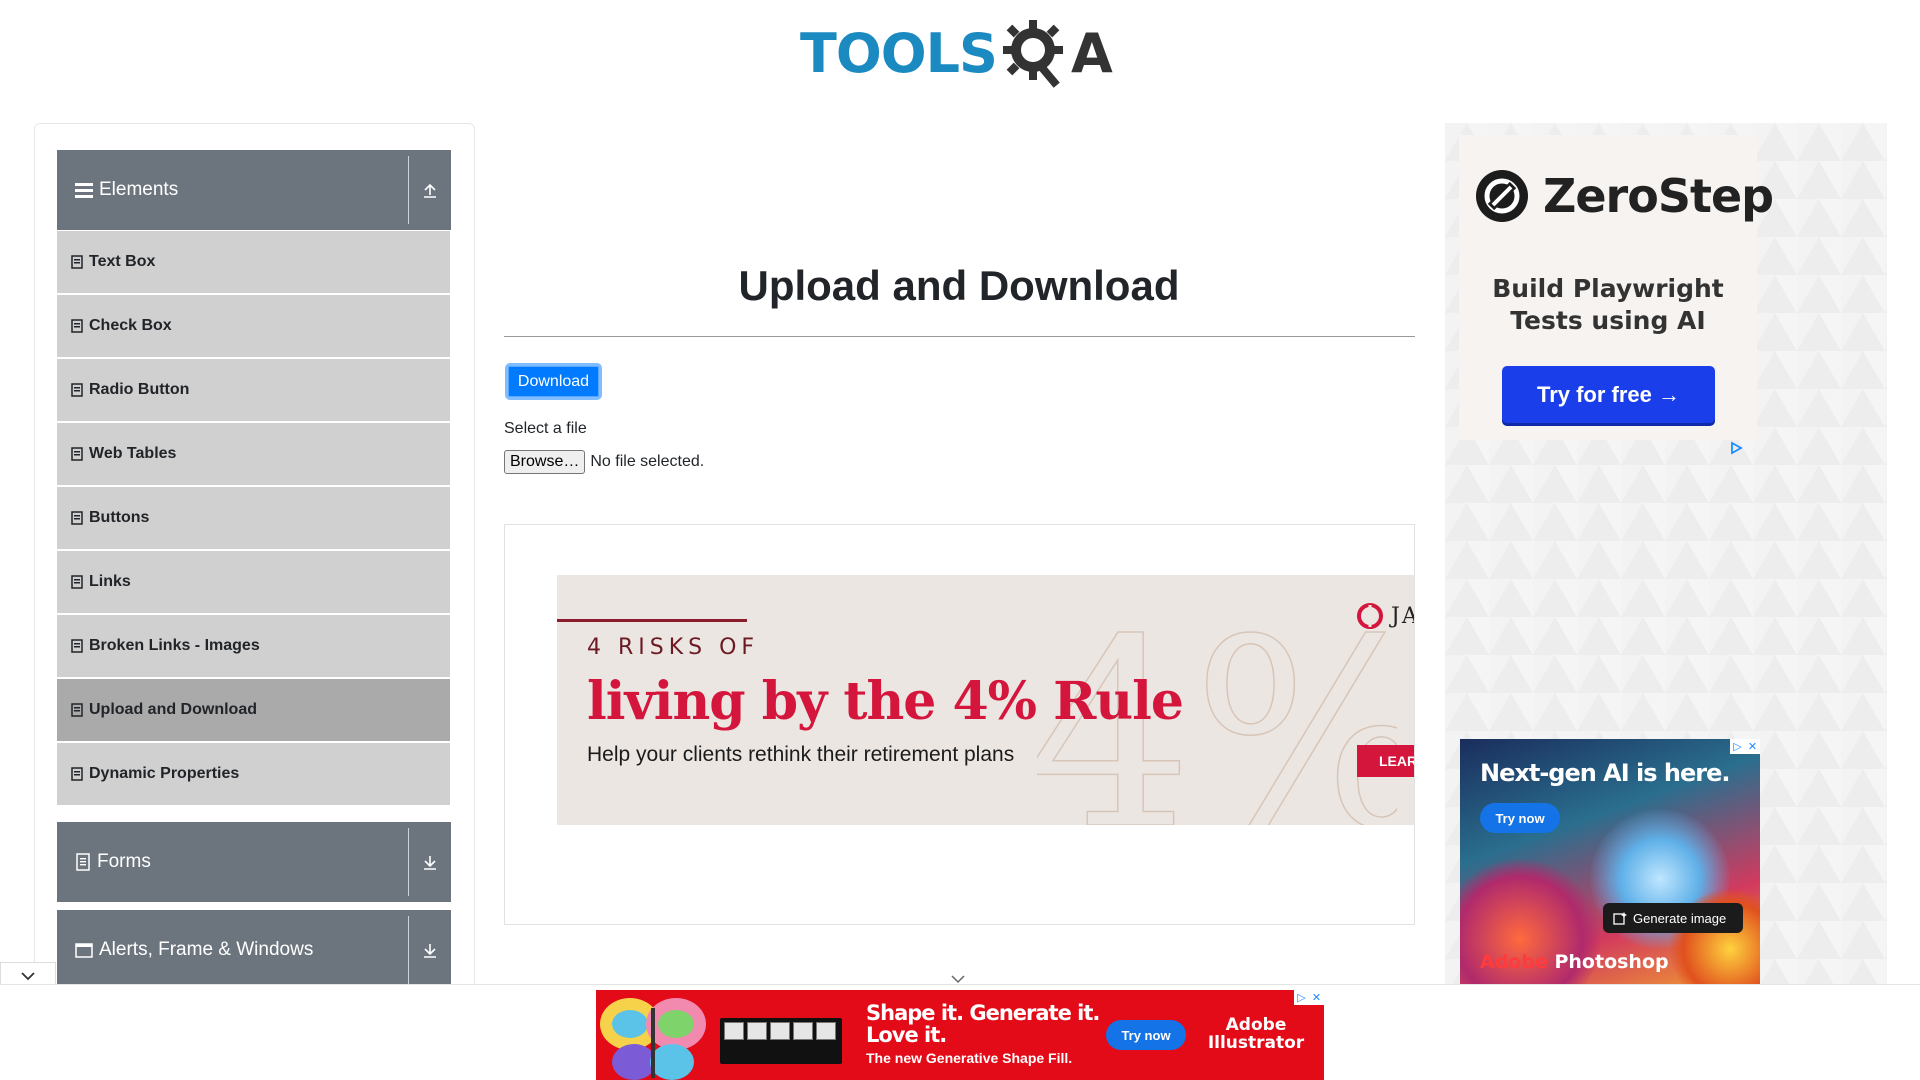 Image resolution: width=1920 pixels, height=1080 pixels. I want to click on try-for-free-button: Try for free →, so click(1608, 394).